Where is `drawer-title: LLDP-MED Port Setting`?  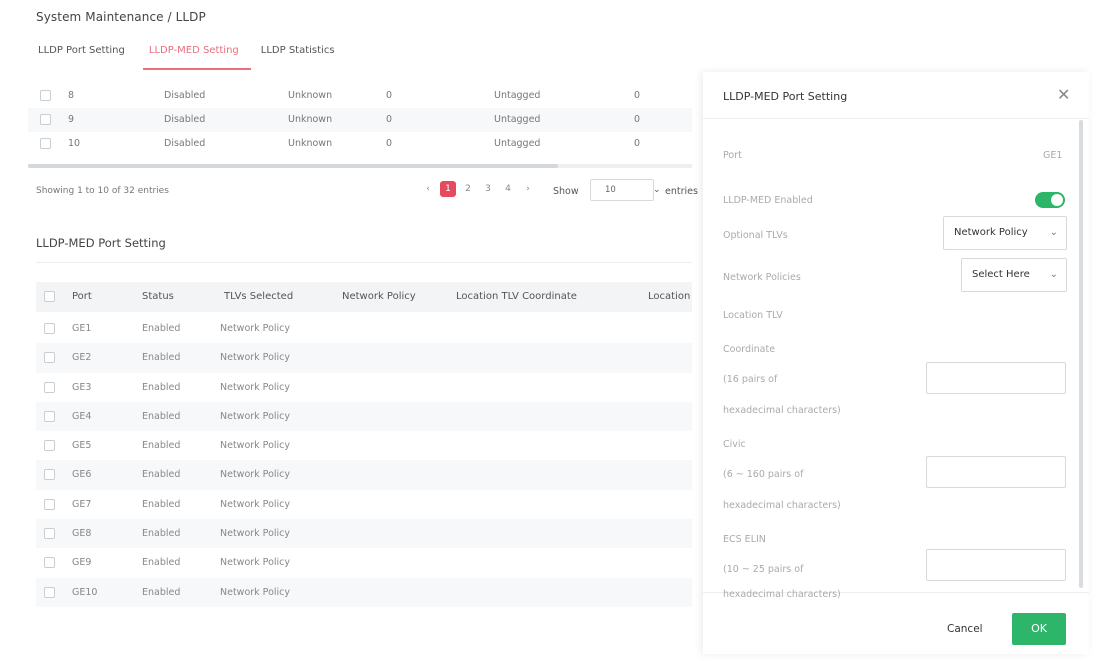
drawer-title: LLDP-MED Port Setting is located at coordinates (785, 96).